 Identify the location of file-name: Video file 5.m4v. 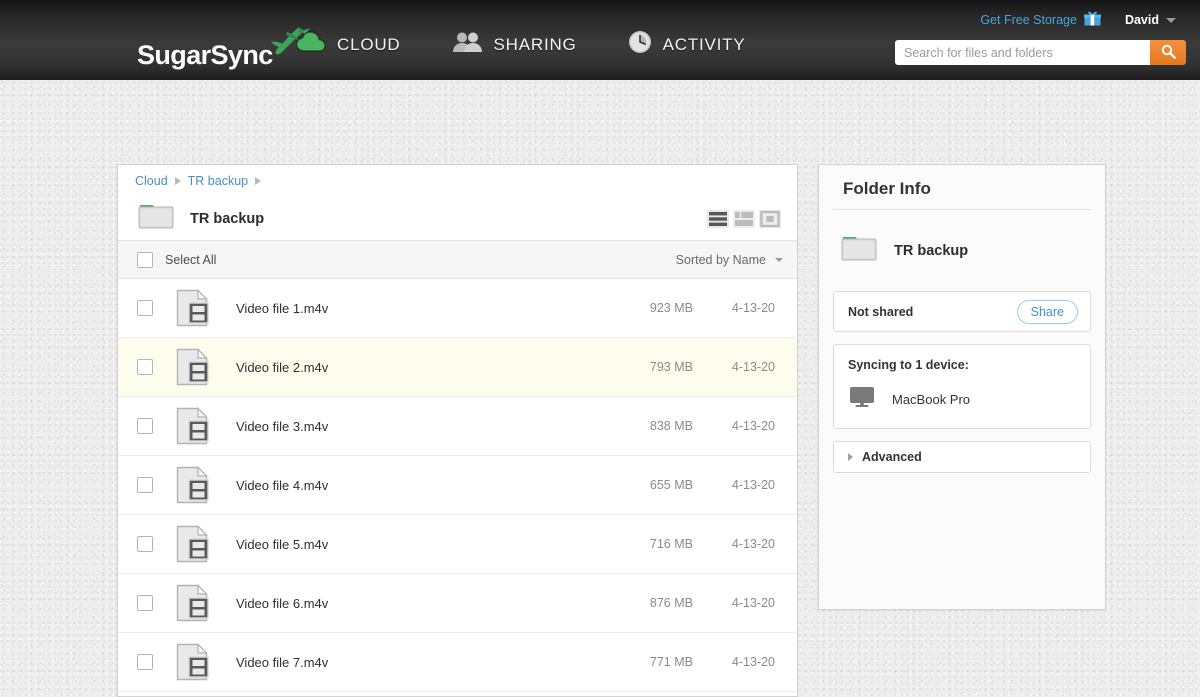
(282, 544).